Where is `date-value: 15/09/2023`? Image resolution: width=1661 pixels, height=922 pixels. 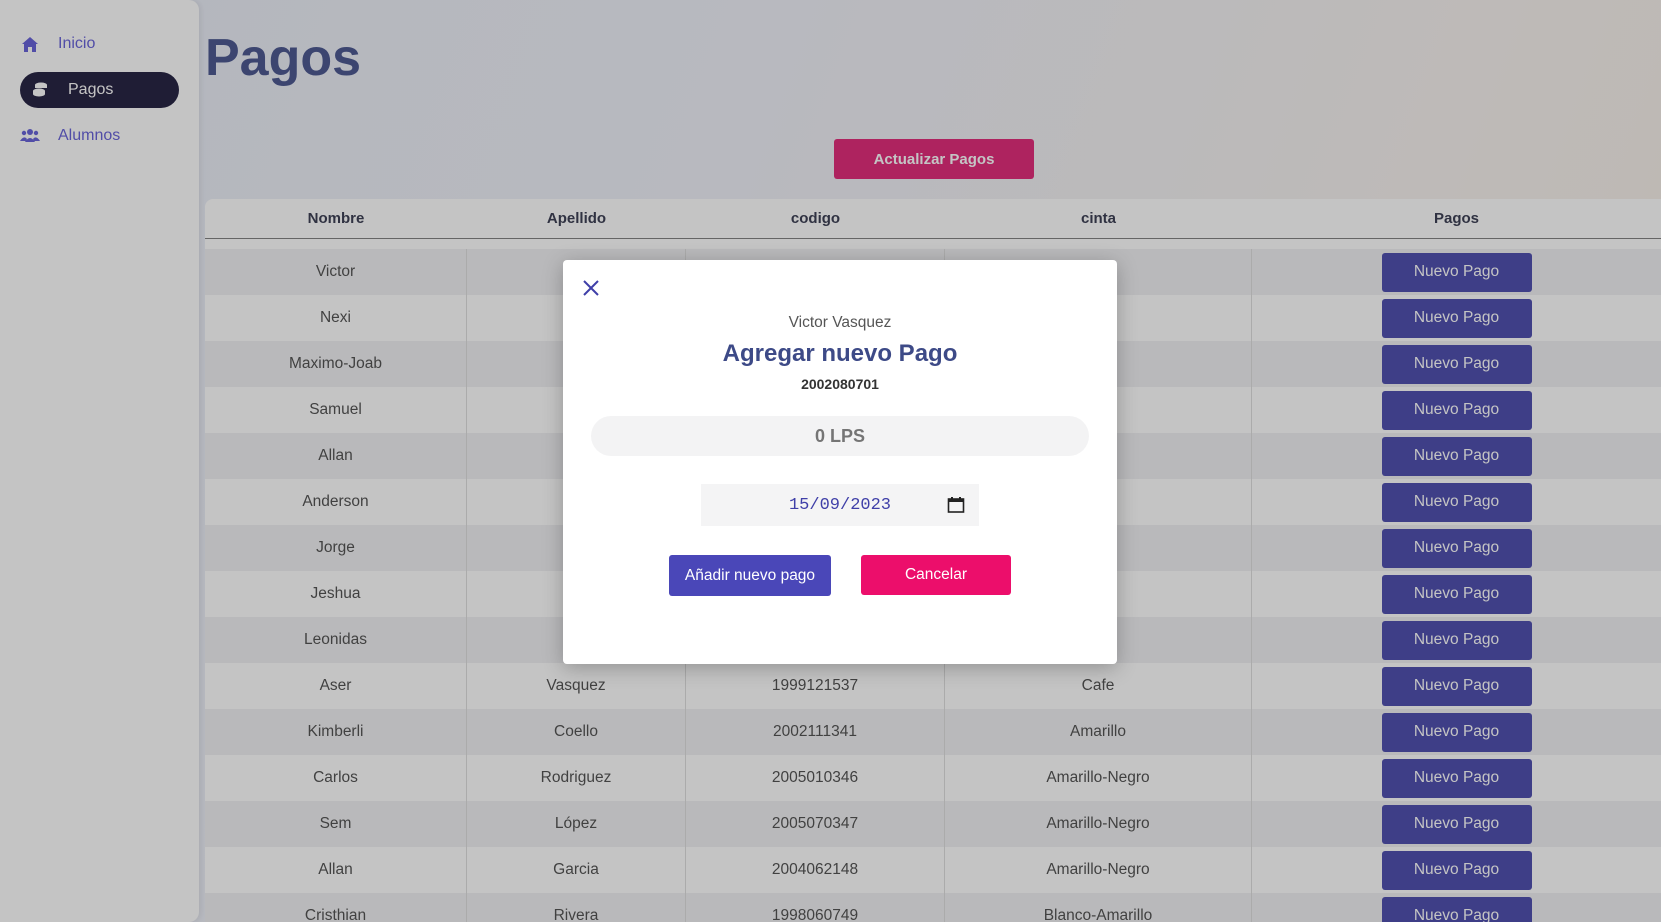
date-value: 15/09/2023 is located at coordinates (840, 505).